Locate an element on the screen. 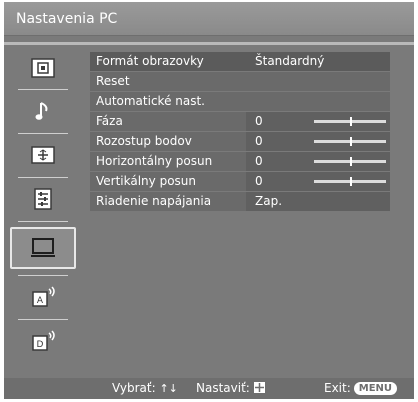 This screenshot has height=402, width=418. adjust-hint: Nastaviť: is located at coordinates (230, 388).